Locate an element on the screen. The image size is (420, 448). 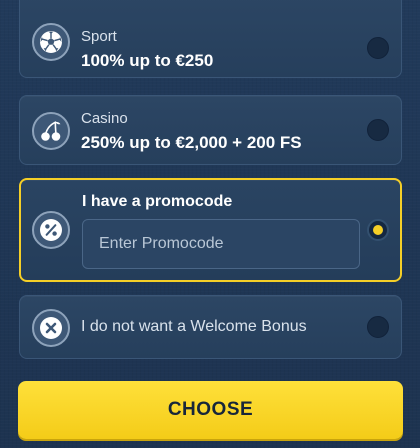
close-icon is located at coordinates (51, 328).